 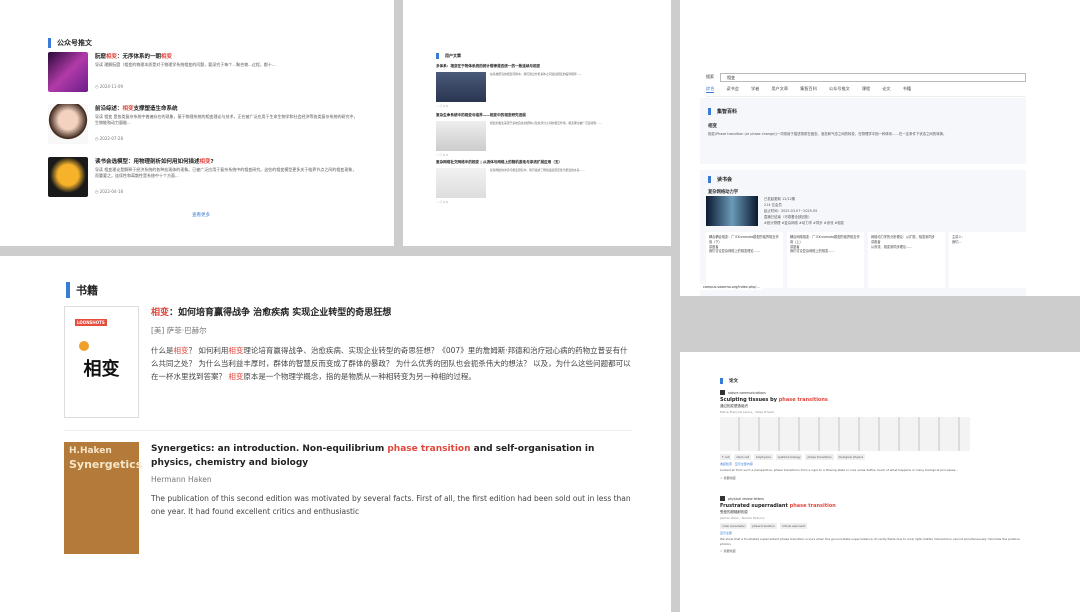 What do you see at coordinates (539, 115) in the screenshot?
I see `item-title: 复杂生命系统中的相变与临界——相变中的相变研究进展` at bounding box center [539, 115].